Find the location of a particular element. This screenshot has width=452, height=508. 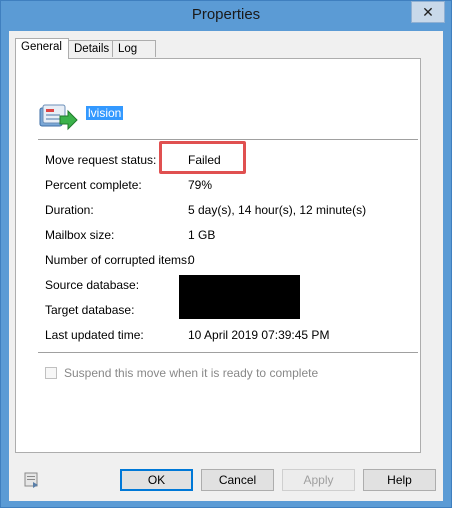

value-move-status: Failed is located at coordinates (204, 160).